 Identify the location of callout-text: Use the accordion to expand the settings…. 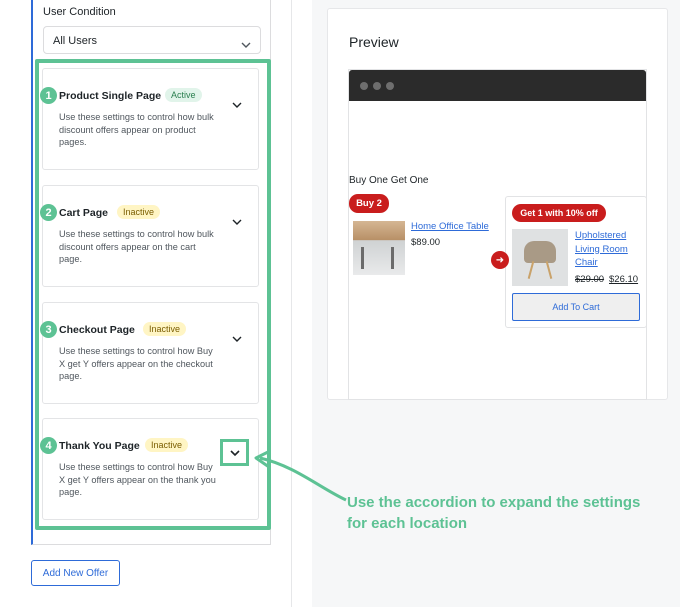
(494, 513).